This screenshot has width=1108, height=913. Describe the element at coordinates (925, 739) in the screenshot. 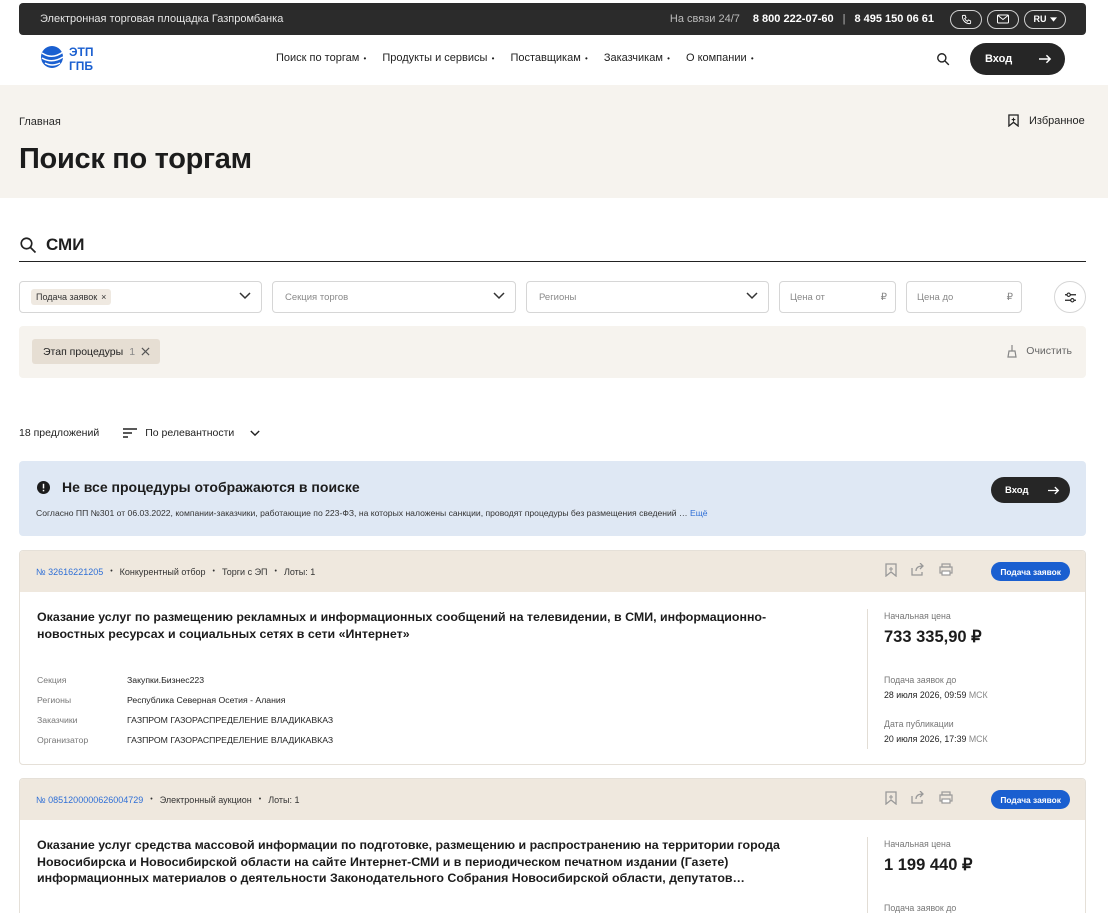

I see `published-value: 20 июля 2026, 17:39` at that location.